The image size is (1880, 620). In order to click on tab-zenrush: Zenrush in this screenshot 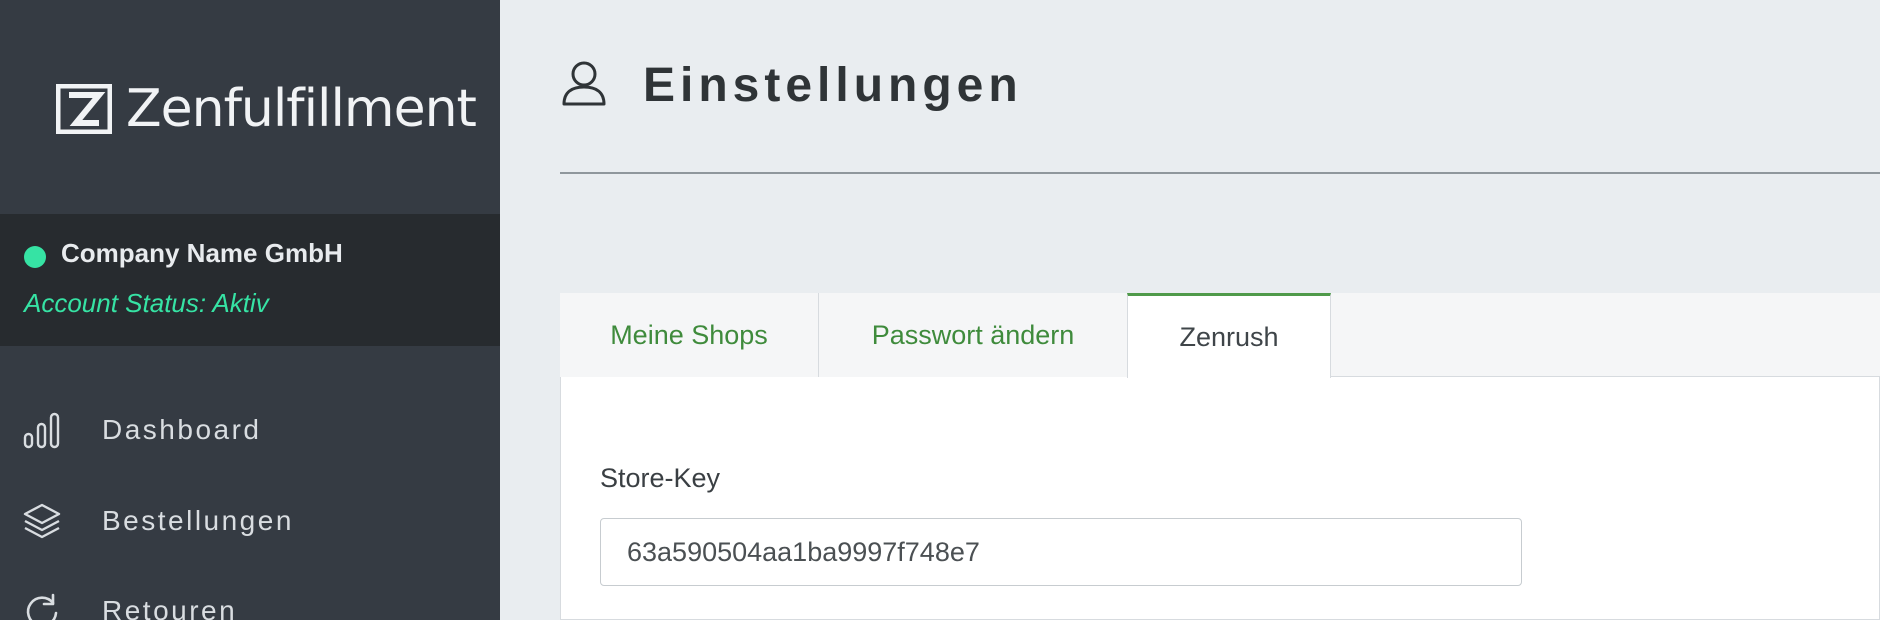, I will do `click(1229, 335)`.